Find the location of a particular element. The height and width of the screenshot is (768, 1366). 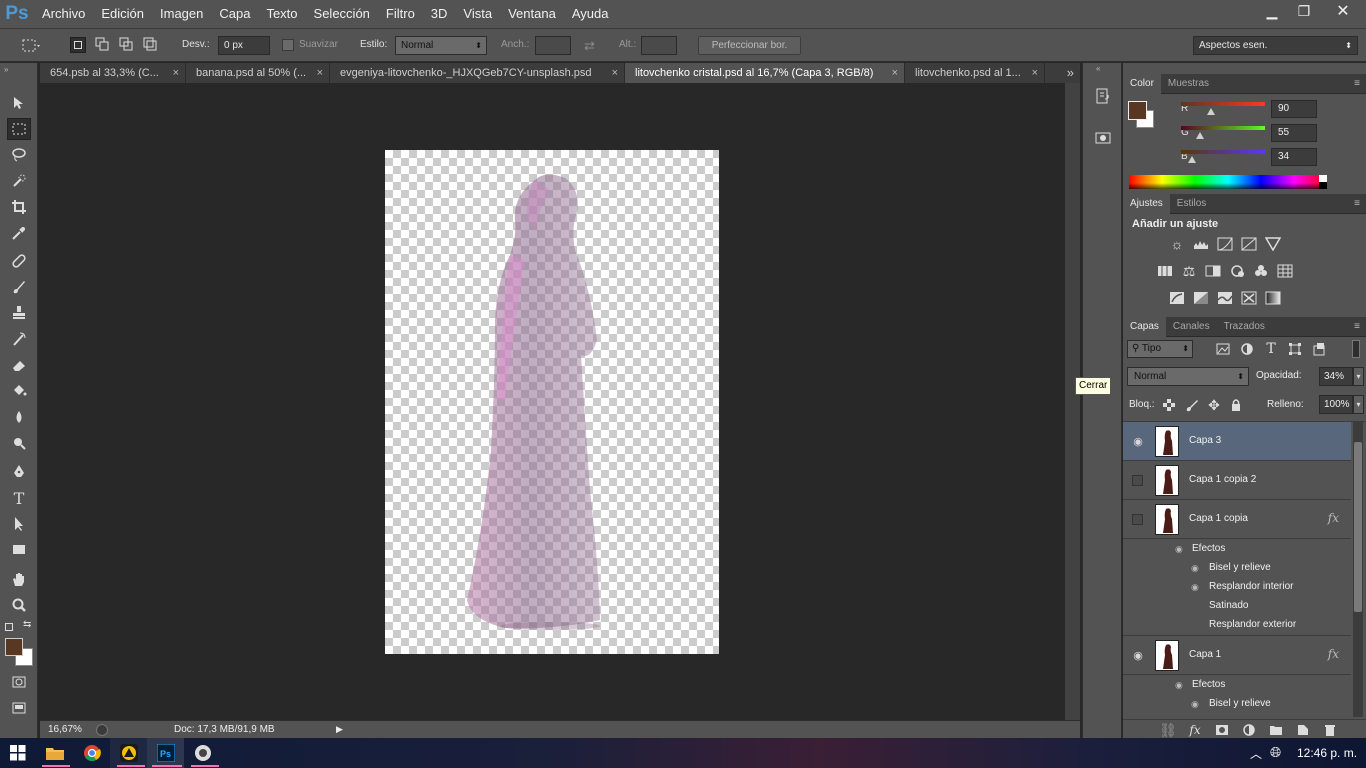

color-fg-swatch is located at coordinates (1137, 110).